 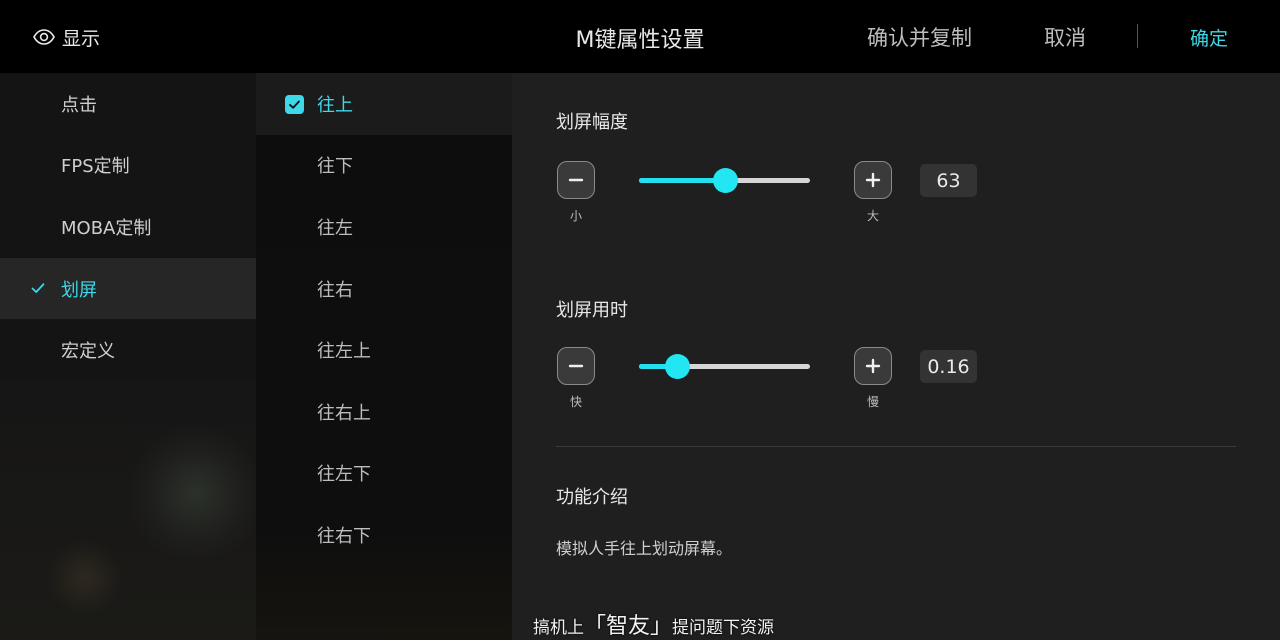 What do you see at coordinates (344, 536) in the screenshot?
I see `direction-label: 往右下` at bounding box center [344, 536].